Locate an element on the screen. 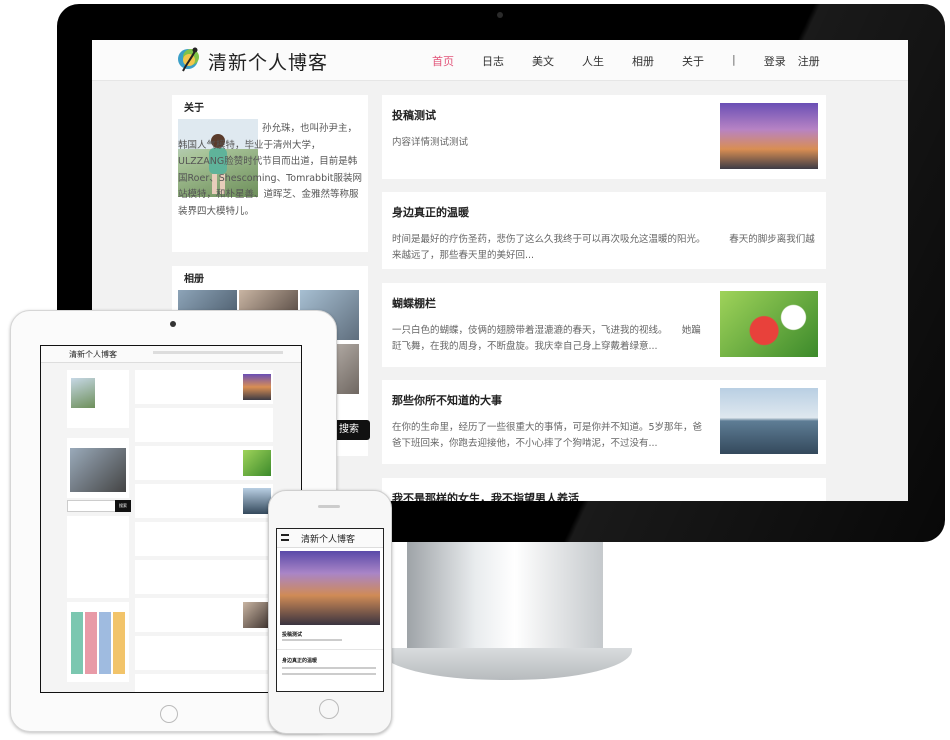 This screenshot has height=740, width=950. tablet-tags-panel is located at coordinates (98, 642).